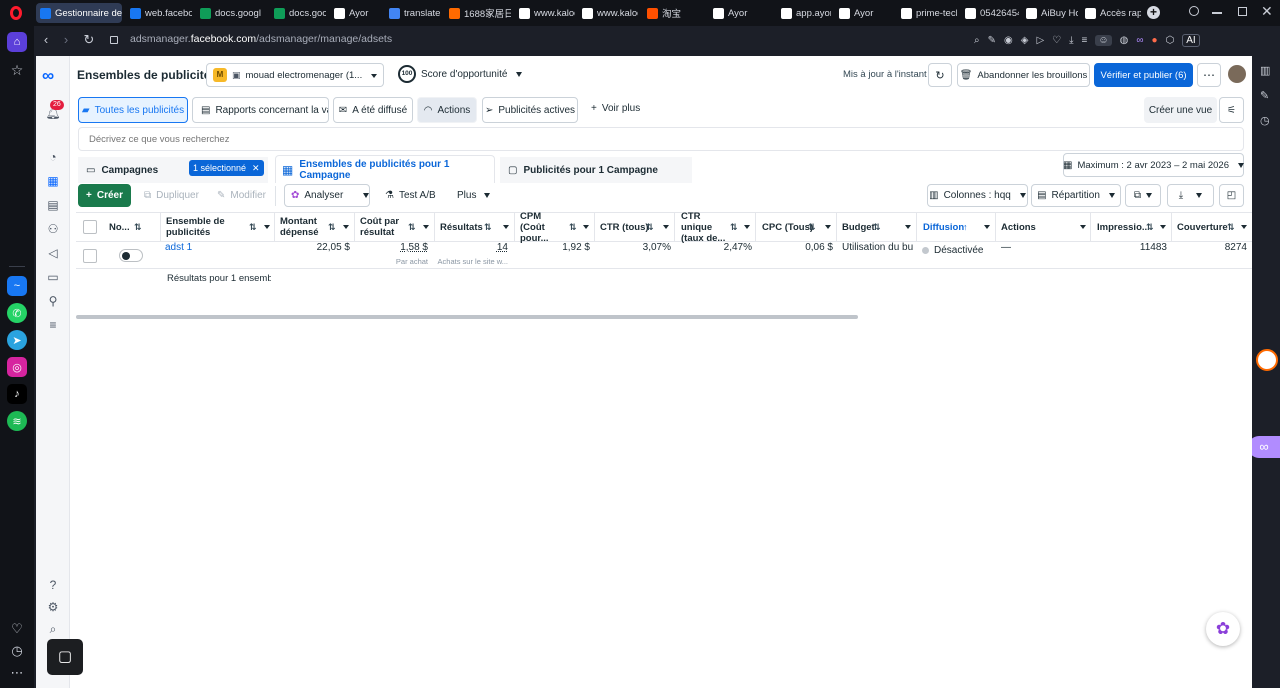 The image size is (1280, 688). I want to click on selected-badge: 1 sélectionné ✕, so click(226, 168).